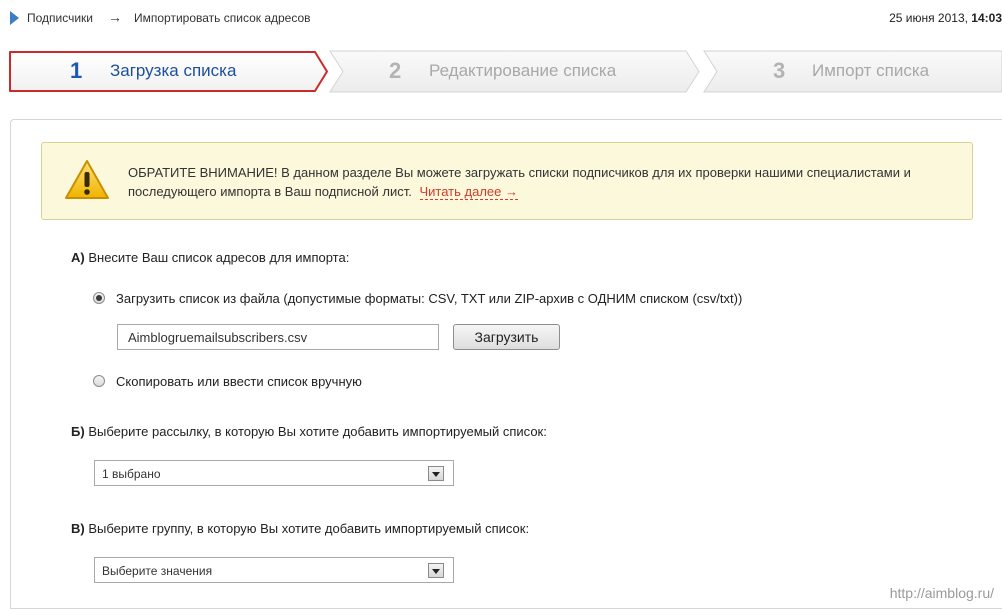 This screenshot has width=1002, height=609. Describe the element at coordinates (222, 18) in the screenshot. I see `breadcrumb-current: Импортировать список адресов` at that location.